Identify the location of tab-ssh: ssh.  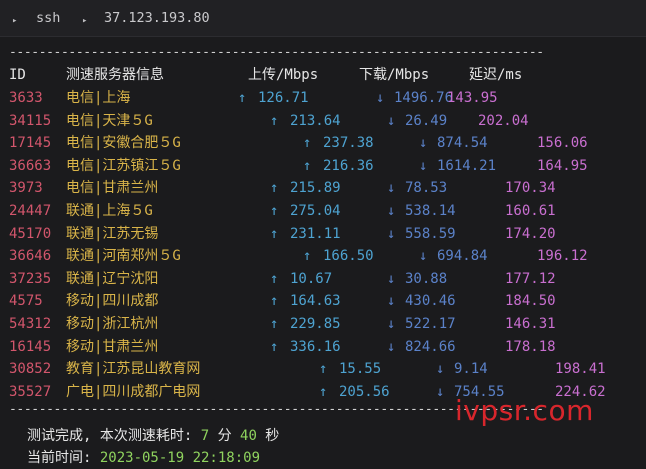
(48, 18).